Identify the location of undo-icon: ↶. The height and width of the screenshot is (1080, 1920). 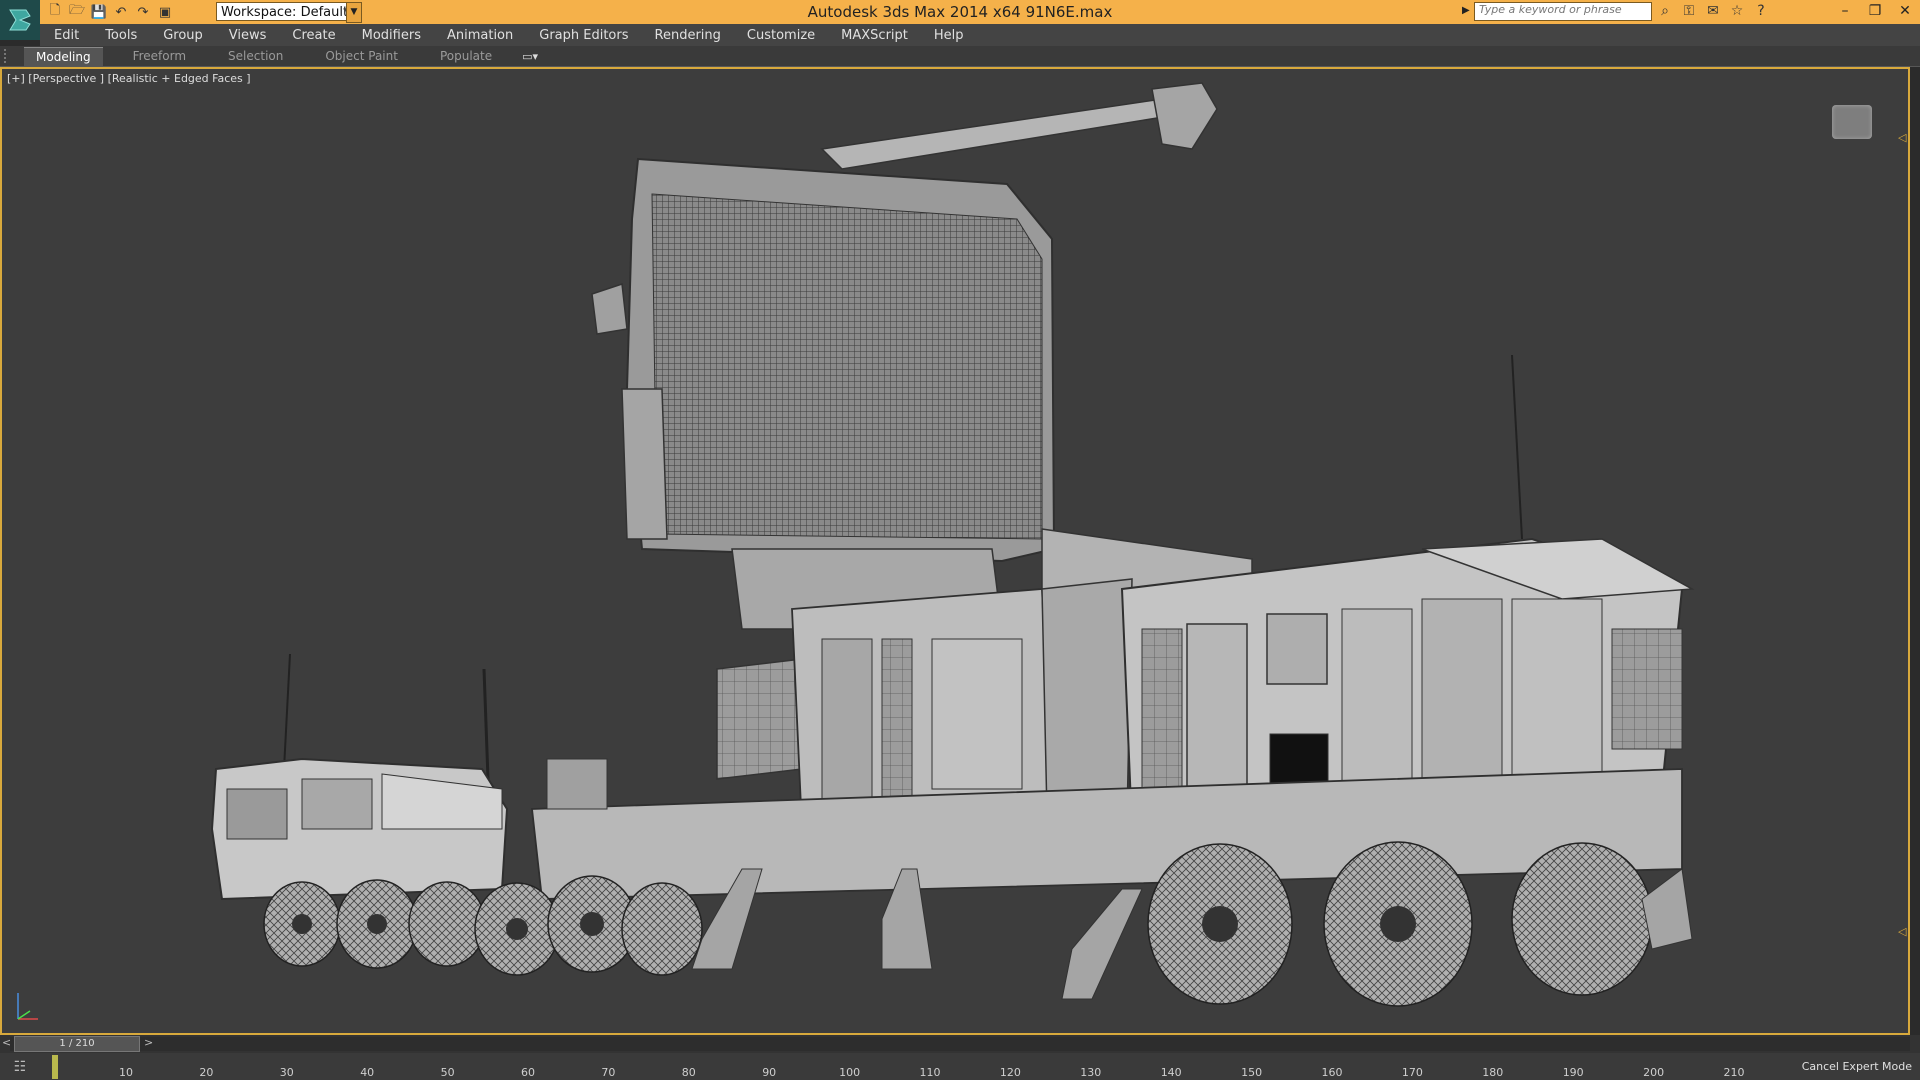
(121, 12).